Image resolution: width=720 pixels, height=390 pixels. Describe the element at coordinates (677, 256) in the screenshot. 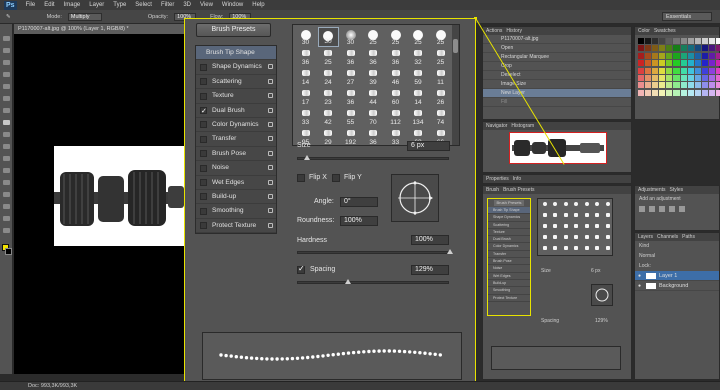

I see `layer-blend-mode: Normal` at that location.